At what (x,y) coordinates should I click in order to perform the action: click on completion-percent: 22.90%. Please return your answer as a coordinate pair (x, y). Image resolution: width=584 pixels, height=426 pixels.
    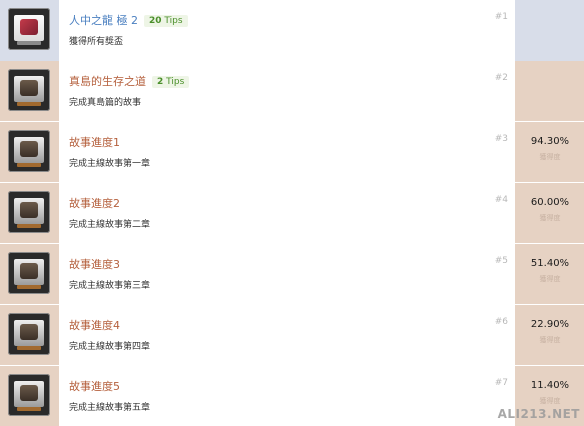
    Looking at the image, I should click on (550, 324).